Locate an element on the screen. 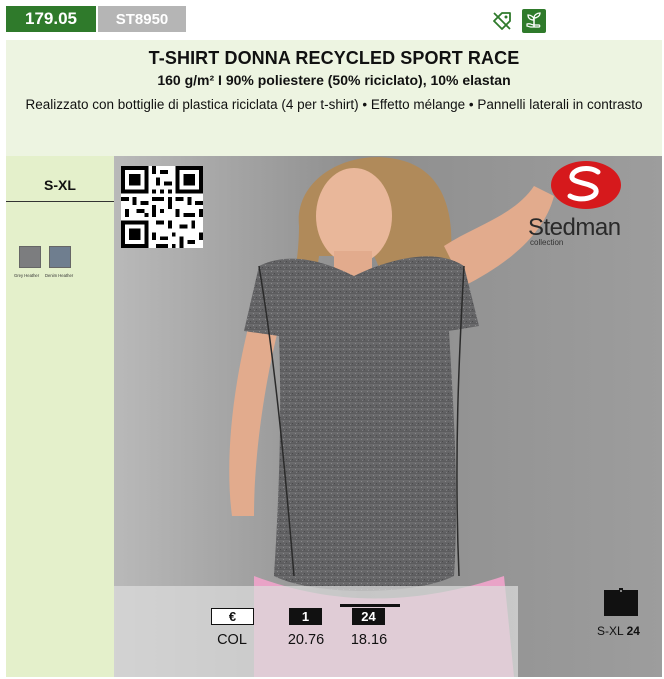  swatch-denim-heather is located at coordinates (60, 257).